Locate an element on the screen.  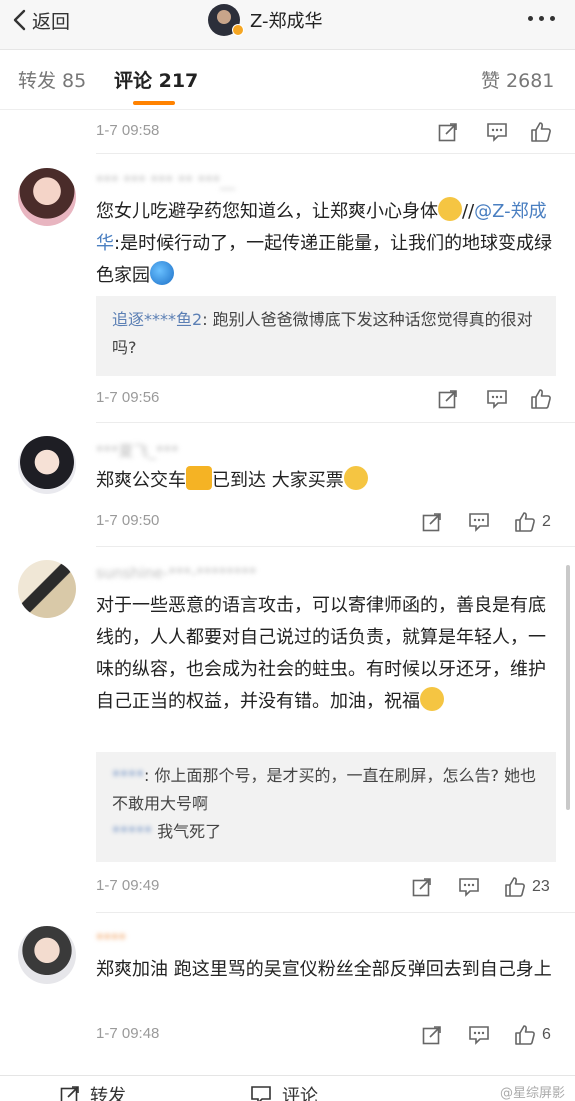
comment-button: 评论 is located at coordinates (284, 1091).